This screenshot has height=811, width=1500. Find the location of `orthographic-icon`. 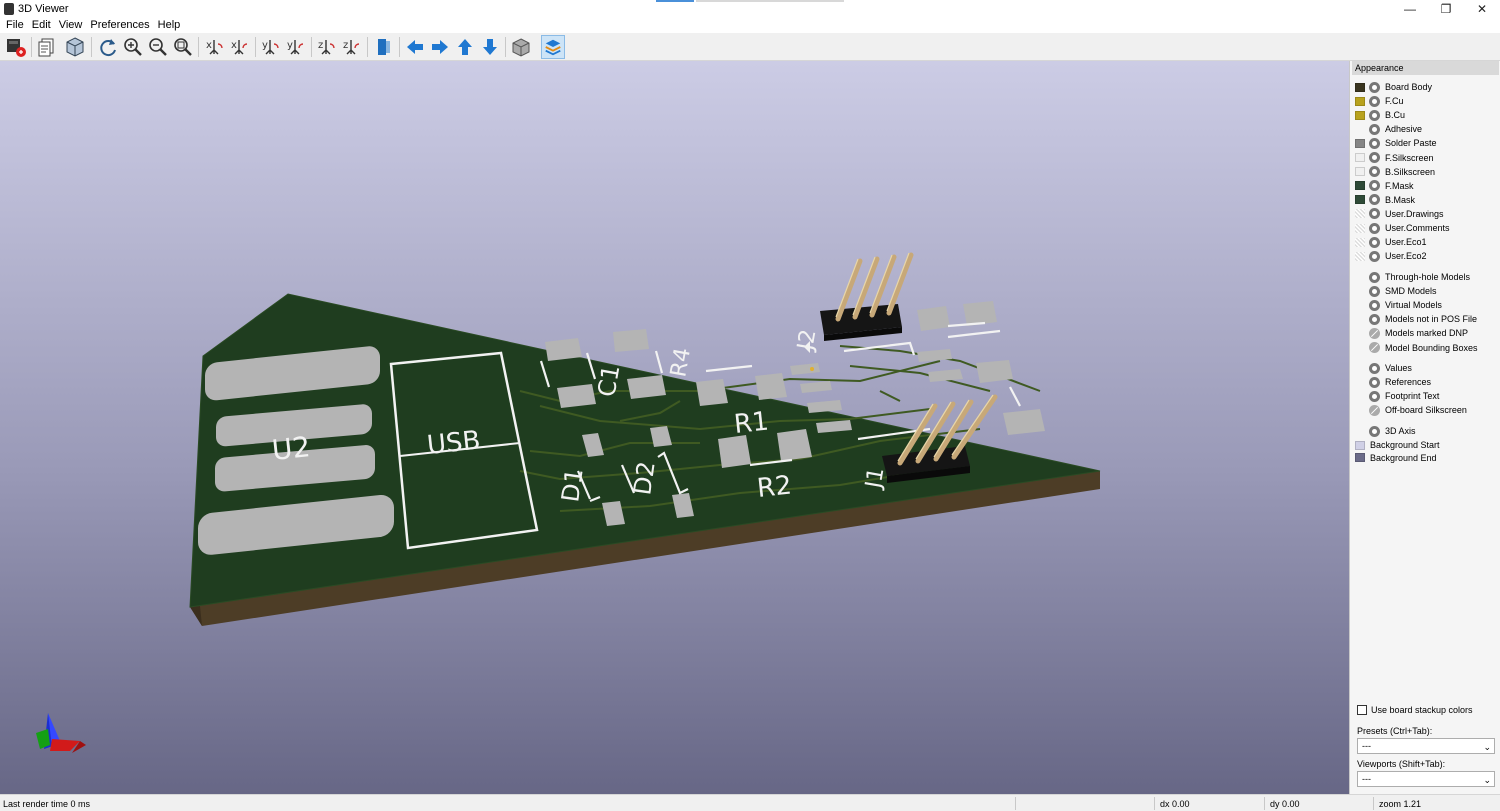

orthographic-icon is located at coordinates (521, 47).